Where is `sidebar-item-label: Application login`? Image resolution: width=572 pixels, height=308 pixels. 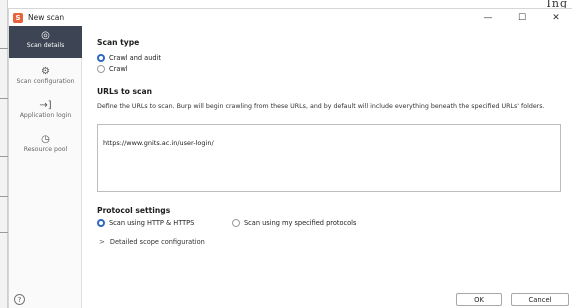 sidebar-item-label: Application login is located at coordinates (45, 115).